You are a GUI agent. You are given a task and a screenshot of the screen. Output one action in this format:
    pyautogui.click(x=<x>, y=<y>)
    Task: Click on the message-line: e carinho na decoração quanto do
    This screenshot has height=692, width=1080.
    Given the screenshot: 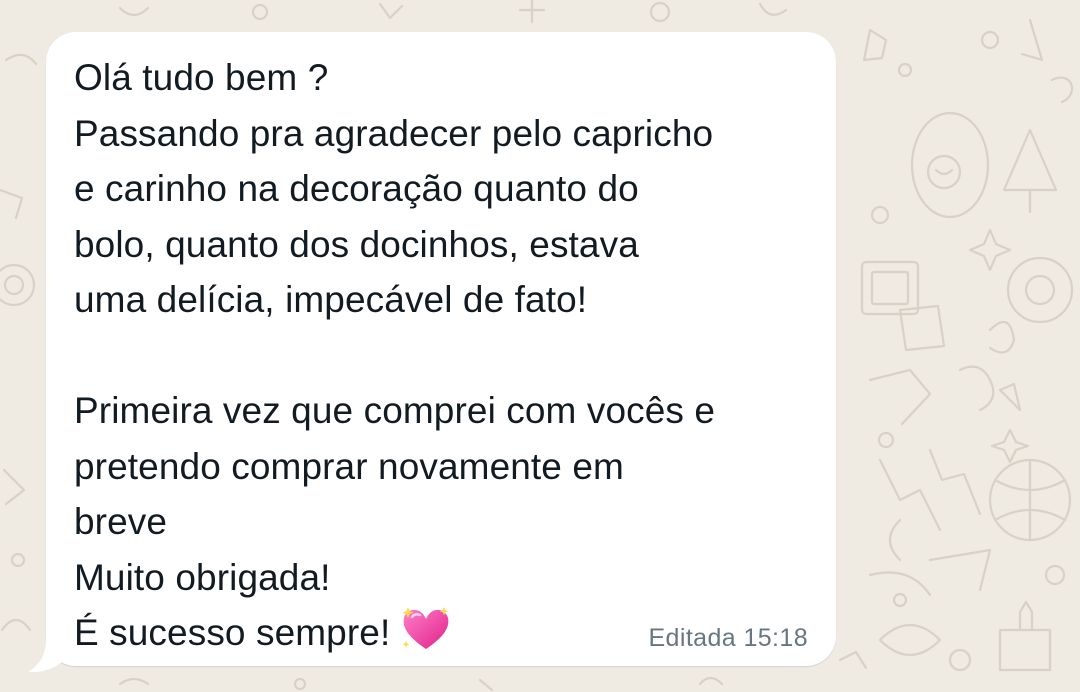 What is the action you would take?
    pyautogui.click(x=356, y=188)
    